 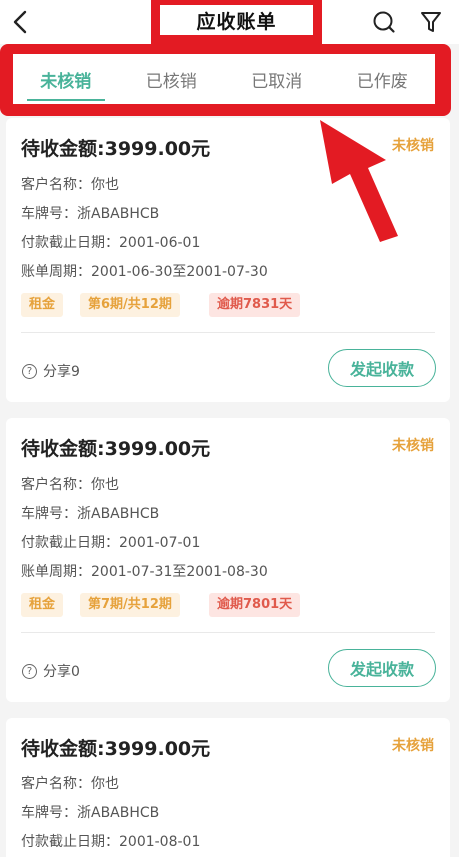 What do you see at coordinates (111, 842) in the screenshot?
I see `due-date: 付款截止日期：2001-08-01` at bounding box center [111, 842].